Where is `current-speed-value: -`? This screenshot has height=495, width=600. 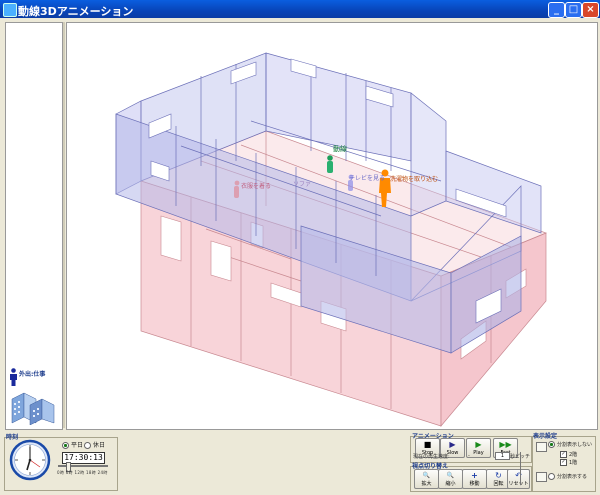
current-speed-value: - is located at coordinates (469, 456).